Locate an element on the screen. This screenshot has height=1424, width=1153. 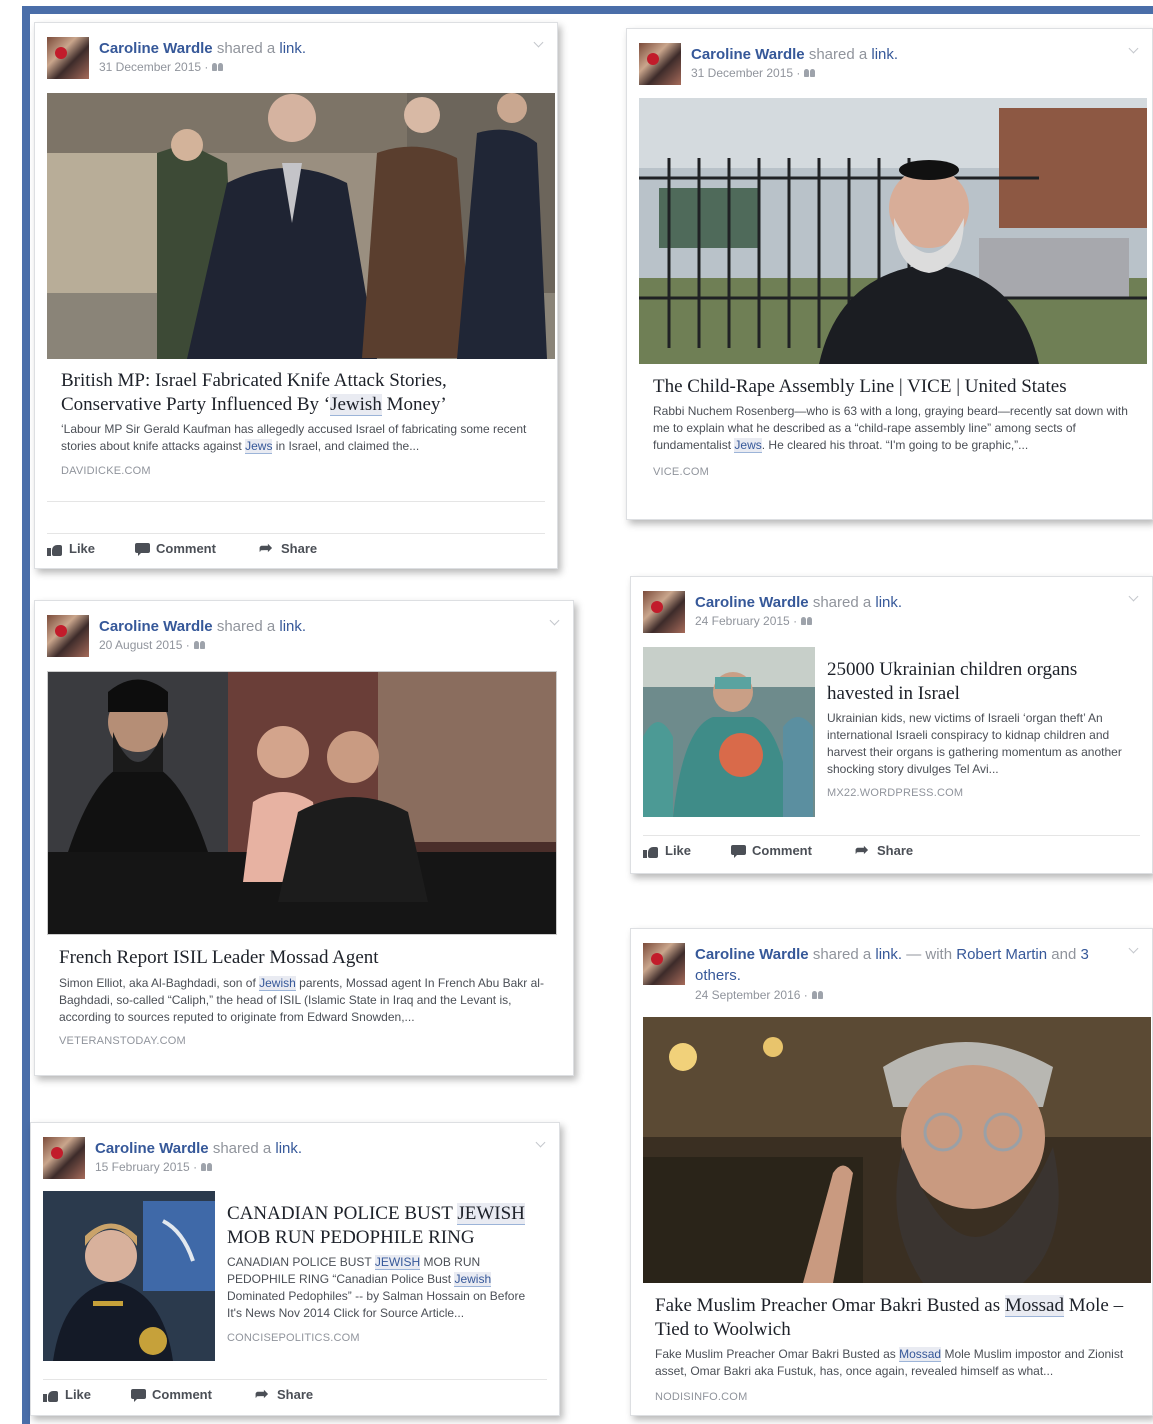
desc-highlight: Mossad is located at coordinates (920, 1354).